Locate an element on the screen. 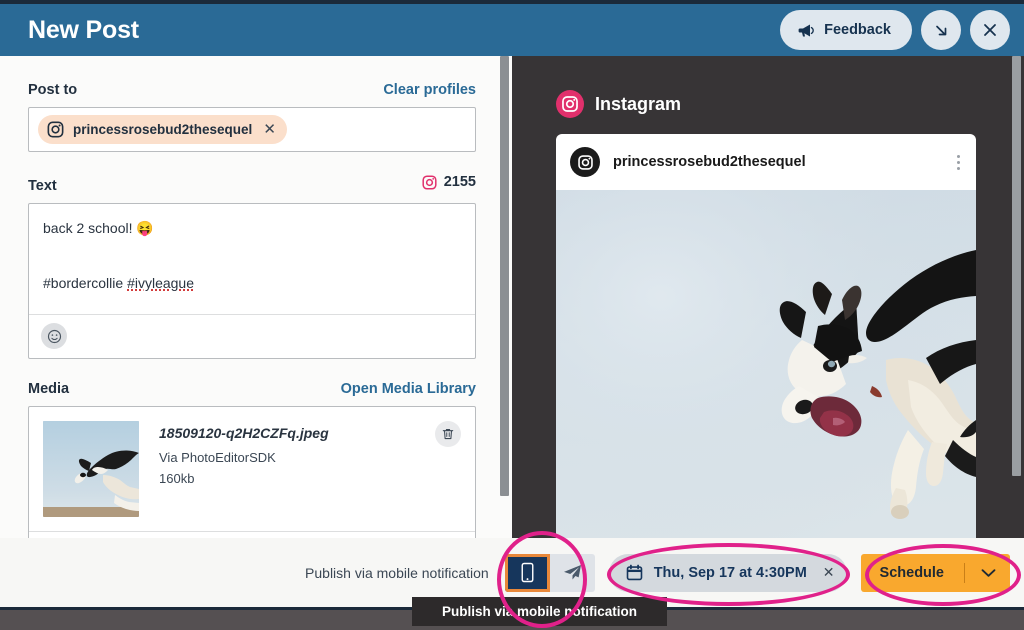 The height and width of the screenshot is (630, 1024). profile-chip: princessrosebud2thesequel ✕ is located at coordinates (162, 129).